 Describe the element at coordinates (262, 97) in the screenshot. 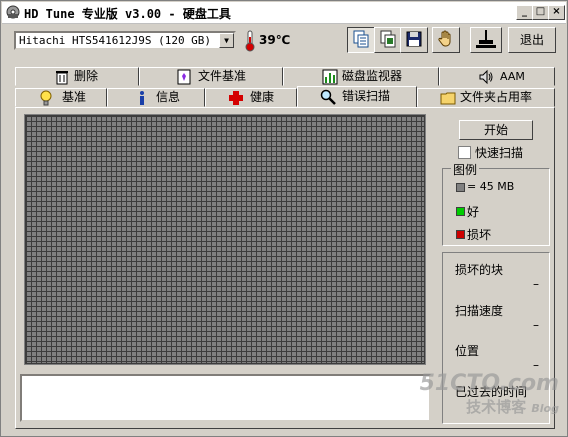

I see `tab-health-label: 健康` at that location.